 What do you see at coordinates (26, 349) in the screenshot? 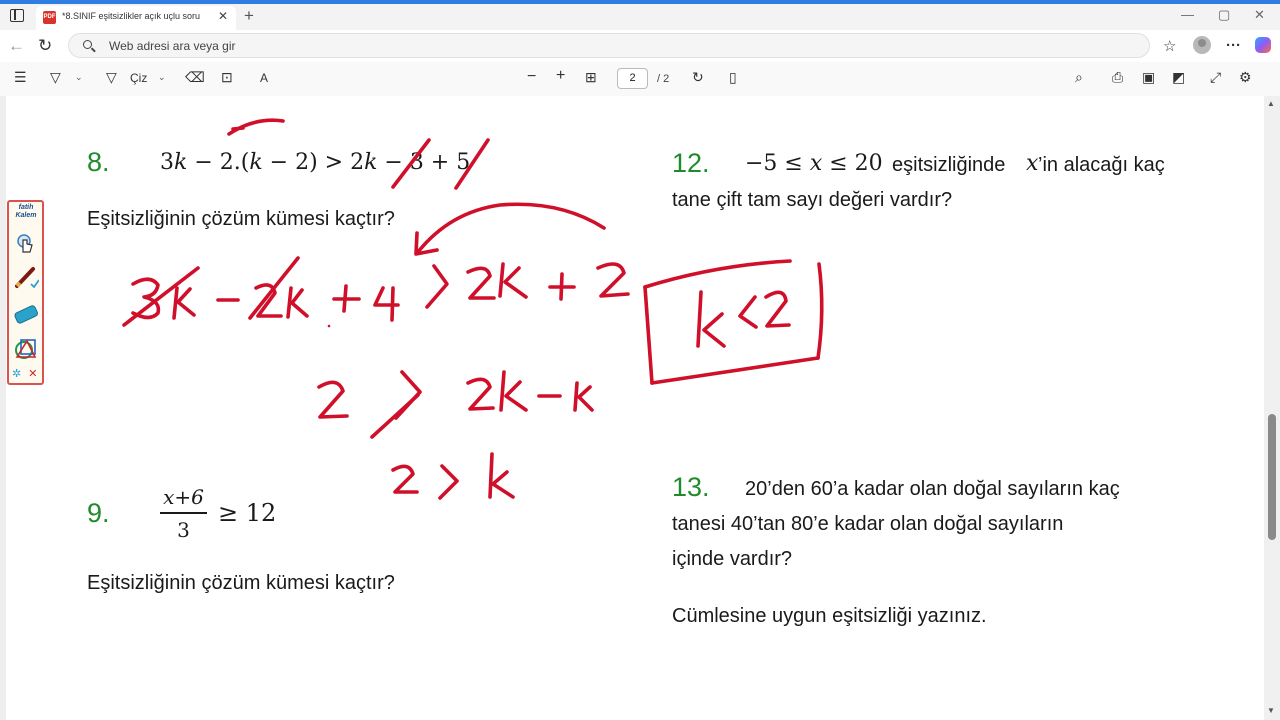
I see `shapes-icon` at bounding box center [26, 349].